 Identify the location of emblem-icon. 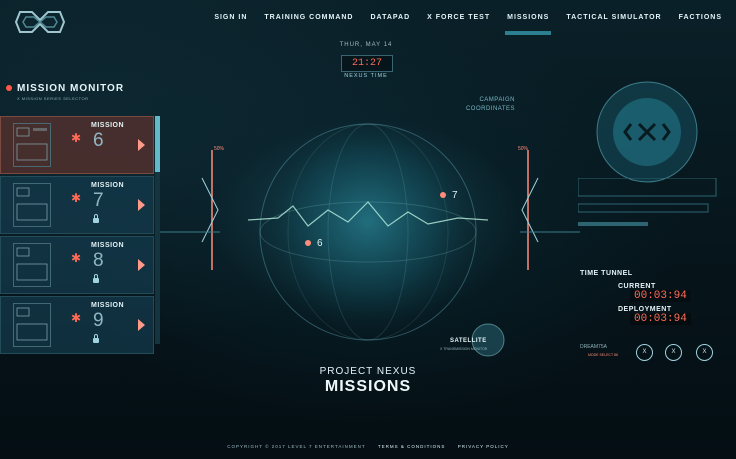
(647, 132).